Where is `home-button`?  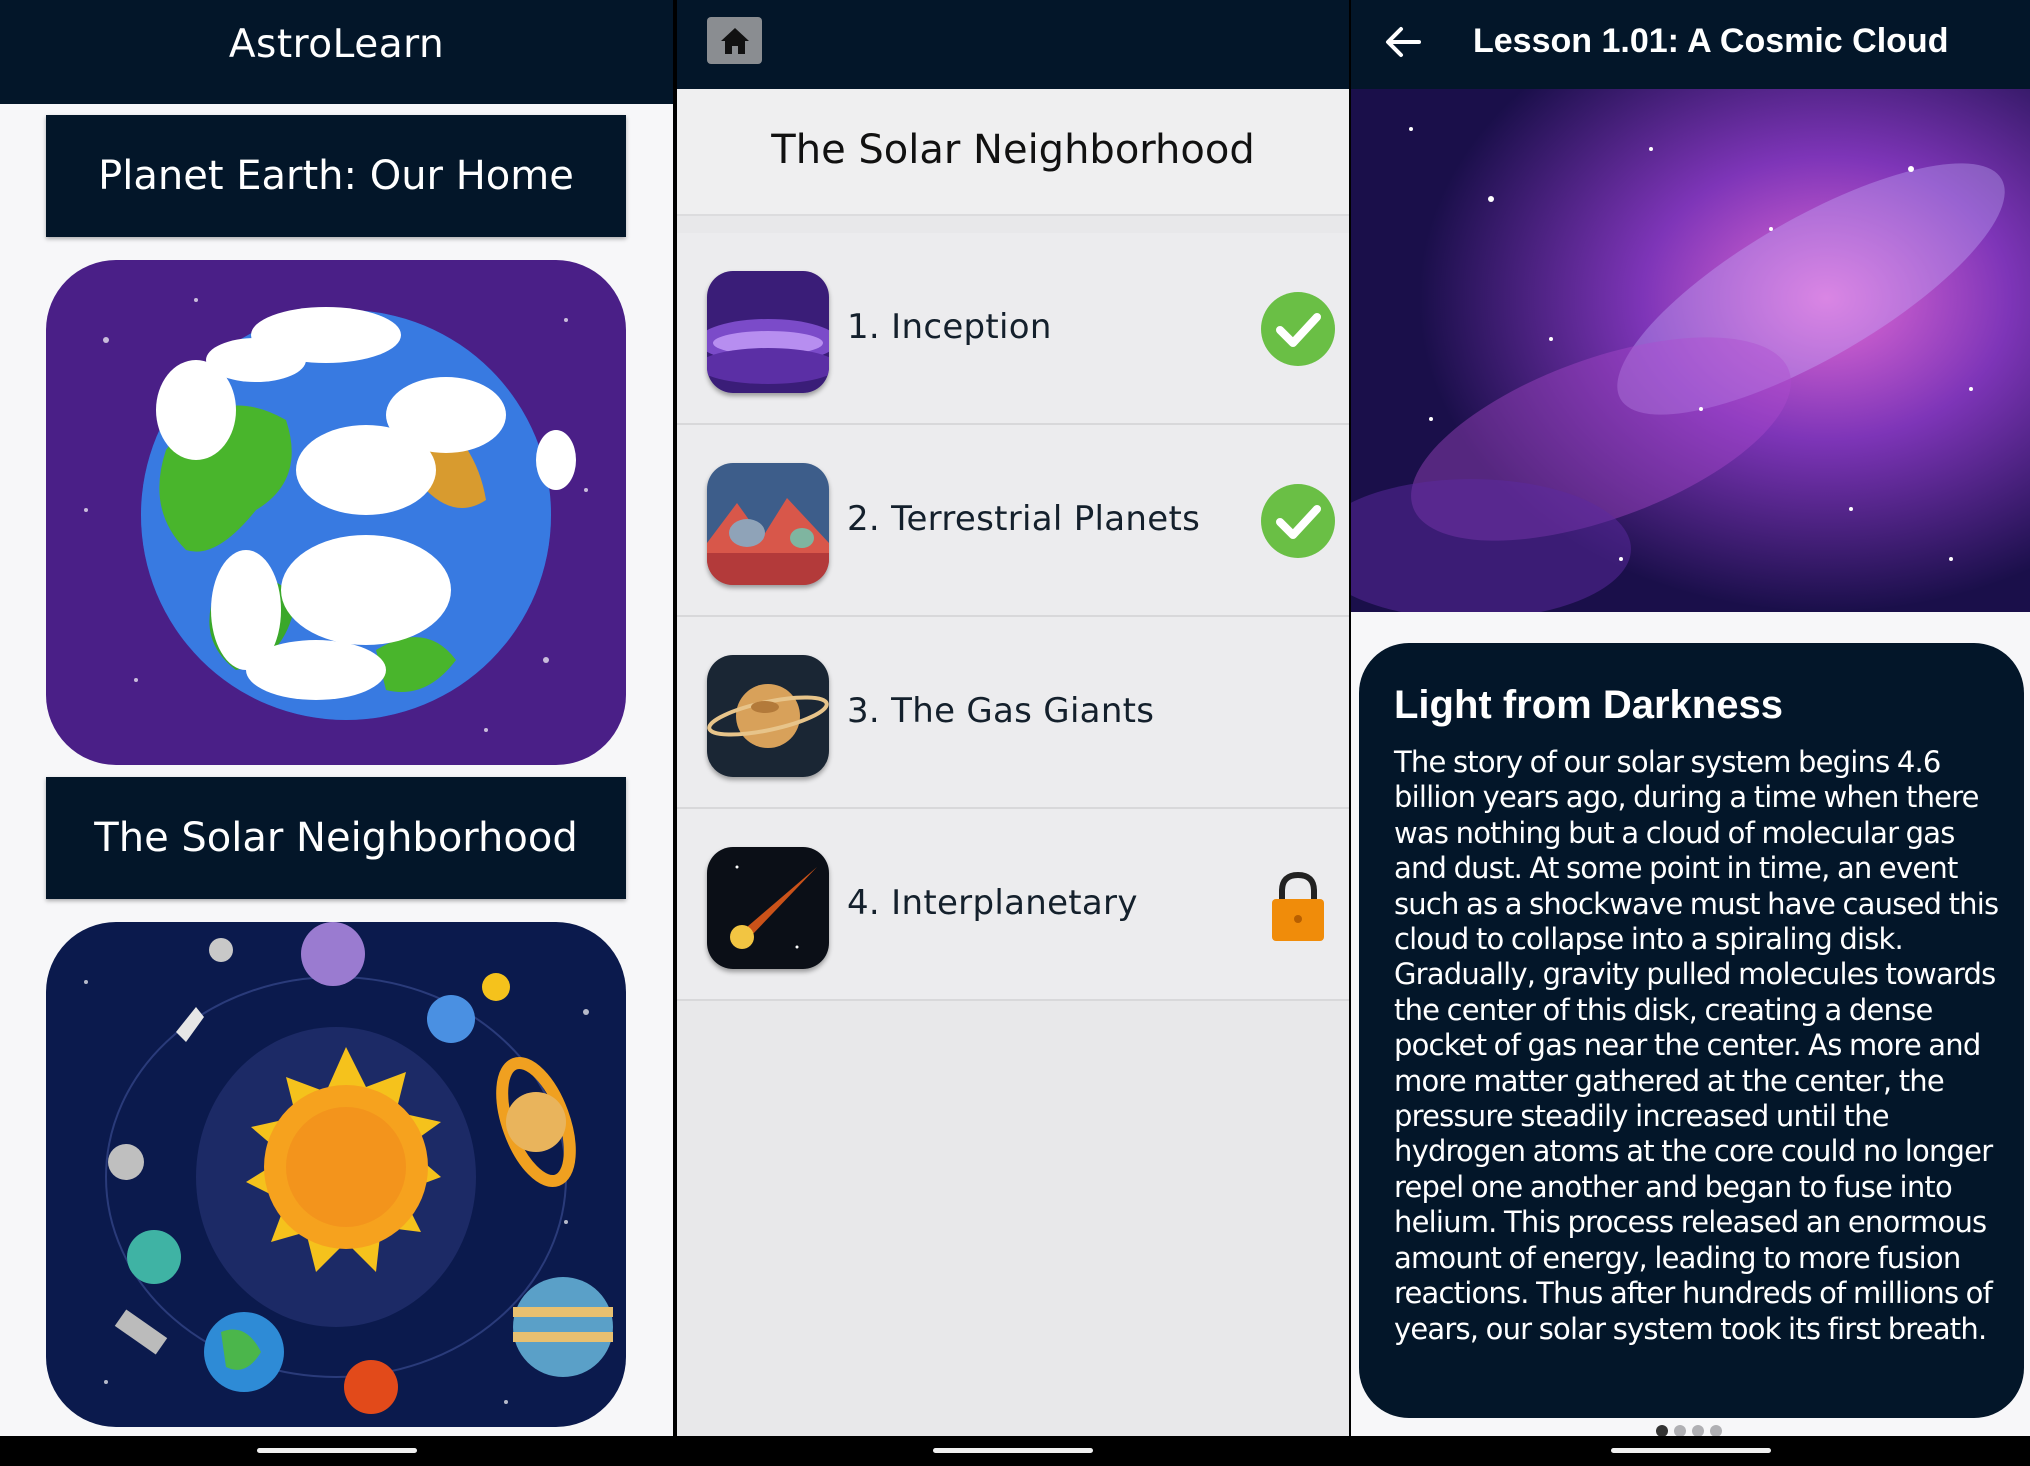 home-button is located at coordinates (734, 40).